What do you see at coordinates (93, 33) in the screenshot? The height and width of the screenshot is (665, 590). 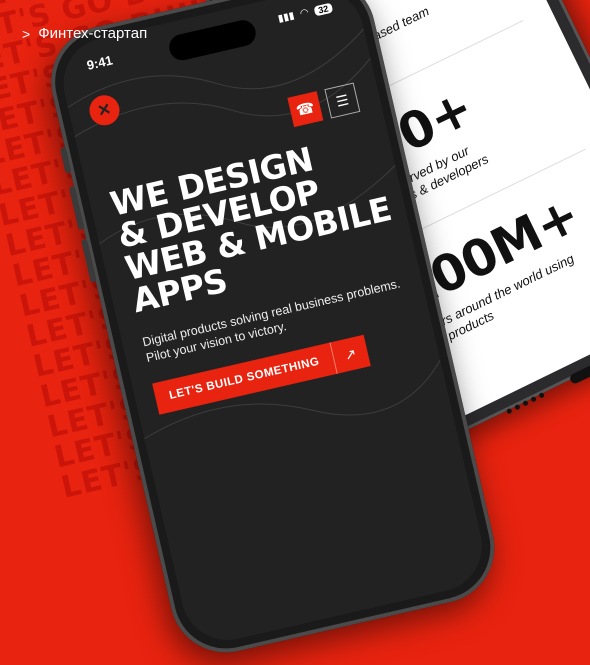 I see `caption-text: Финтех-стартап` at bounding box center [93, 33].